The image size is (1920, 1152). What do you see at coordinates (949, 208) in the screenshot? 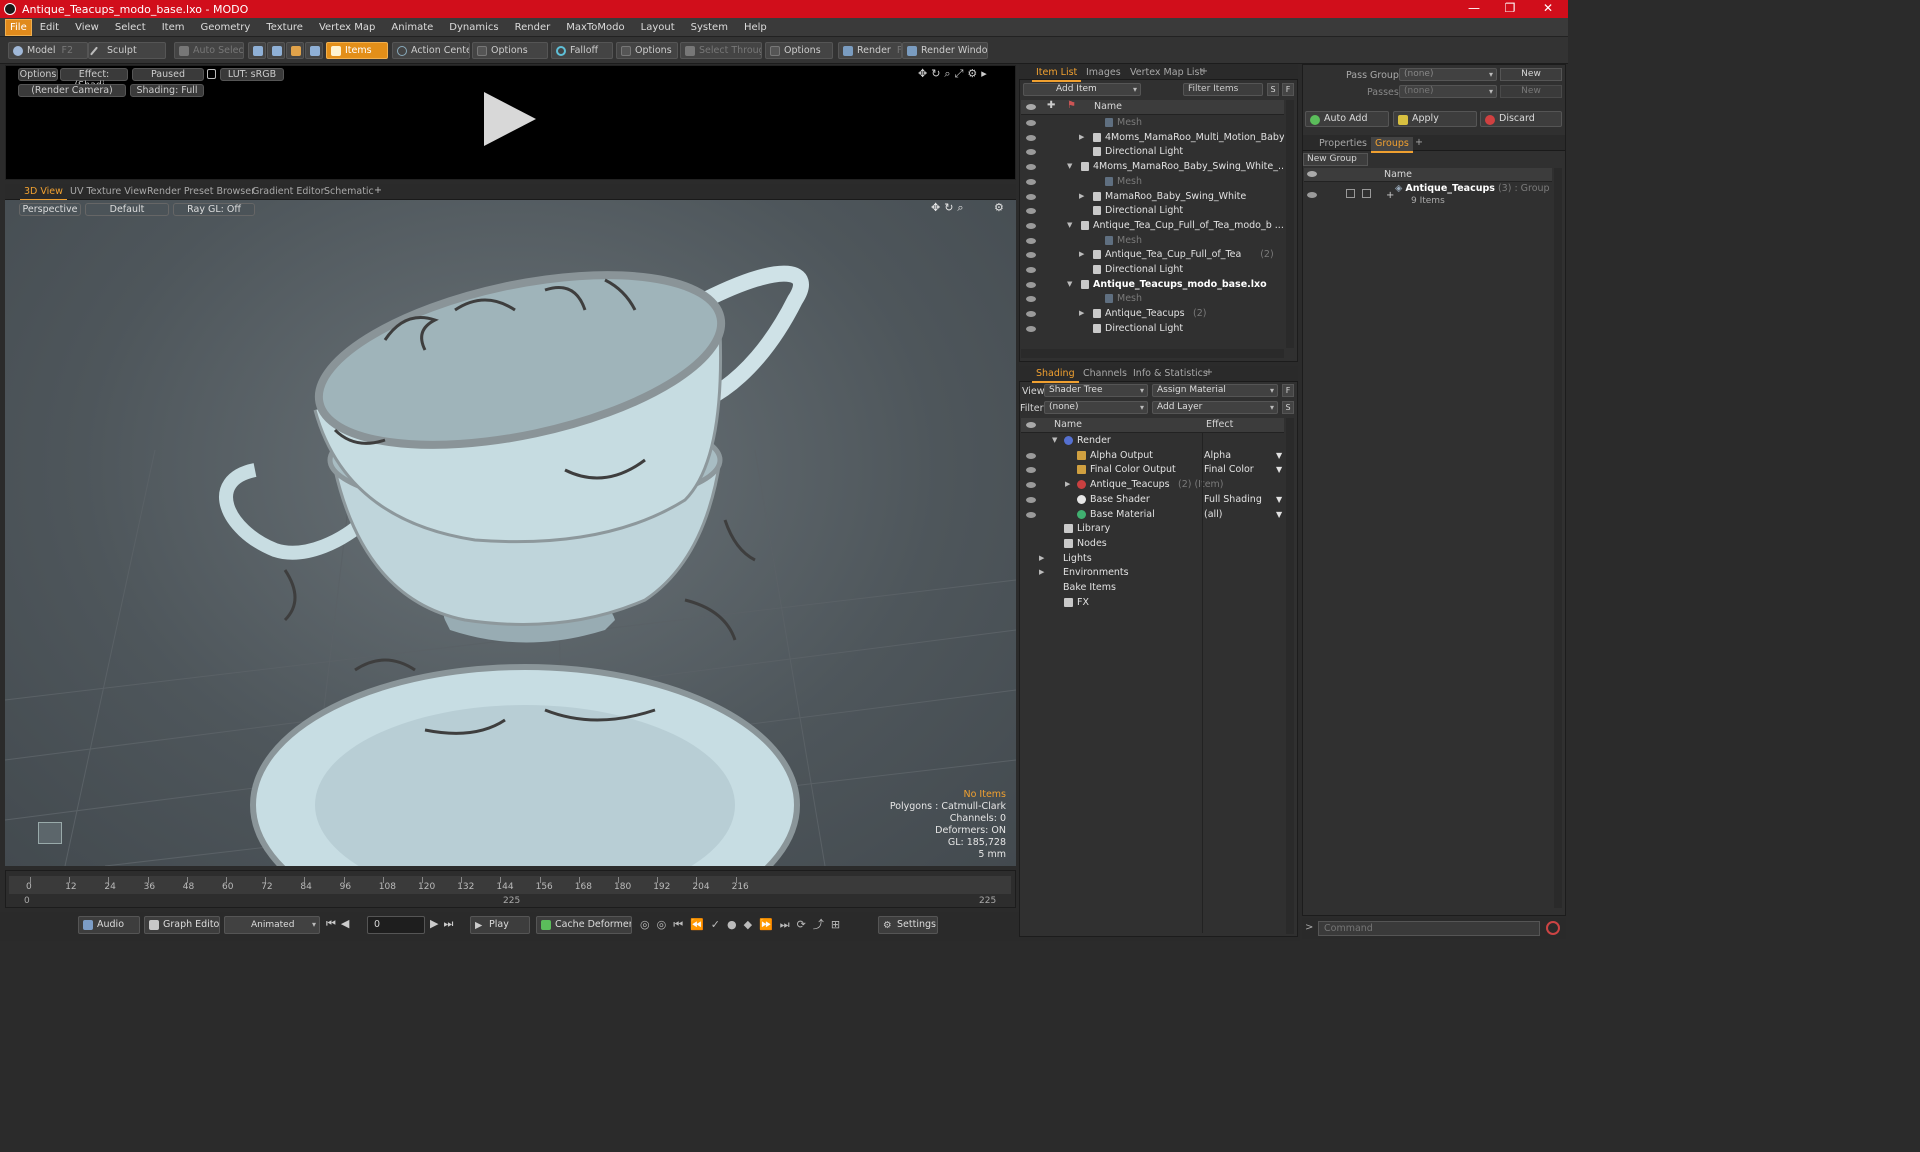
I see `viewport-nav-icons: ✥↻⌕` at bounding box center [949, 208].